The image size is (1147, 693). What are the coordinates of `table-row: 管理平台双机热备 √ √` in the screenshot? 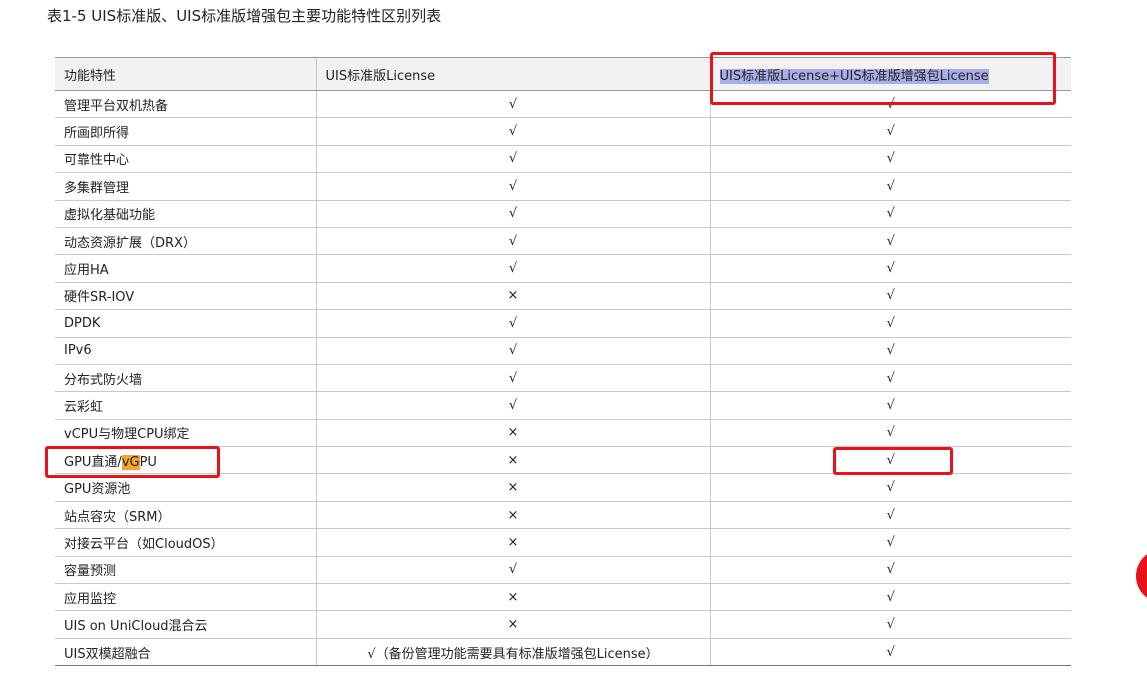 It's located at (563, 104).